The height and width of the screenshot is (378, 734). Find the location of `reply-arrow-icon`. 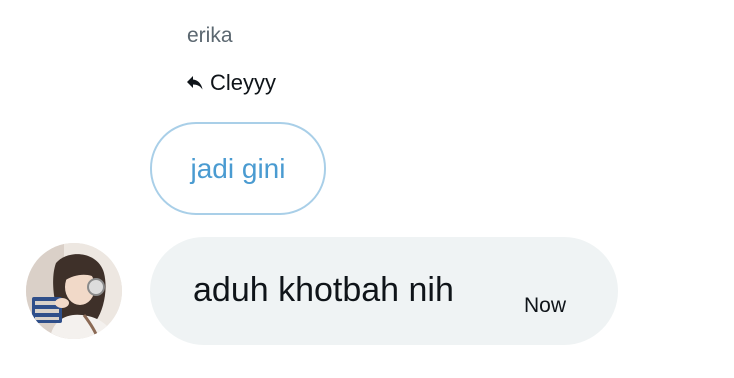

reply-arrow-icon is located at coordinates (195, 83).